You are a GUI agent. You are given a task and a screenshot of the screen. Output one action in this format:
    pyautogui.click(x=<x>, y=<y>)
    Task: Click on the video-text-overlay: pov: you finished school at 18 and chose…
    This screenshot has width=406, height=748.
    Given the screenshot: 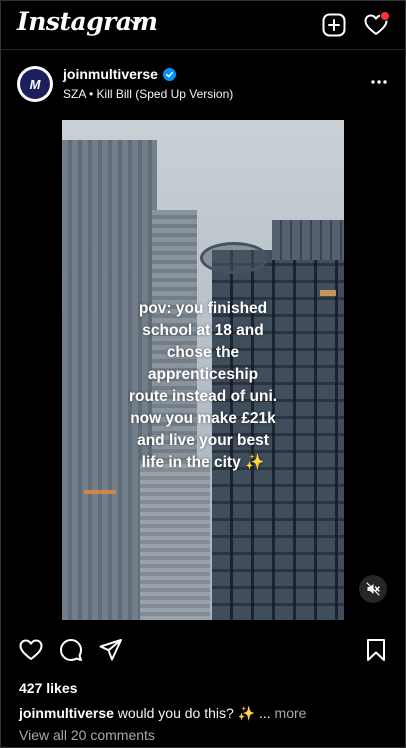 What is the action you would take?
    pyautogui.click(x=203, y=385)
    